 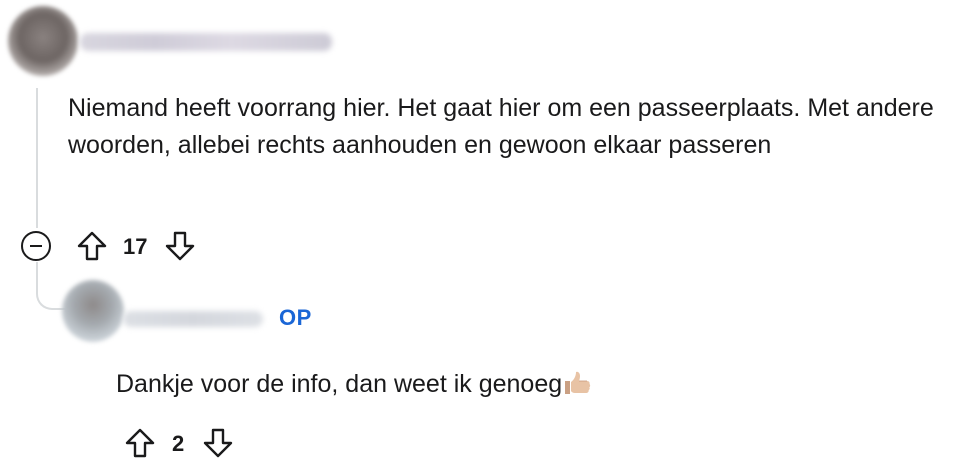 I want to click on op-badge: OP, so click(x=295, y=317).